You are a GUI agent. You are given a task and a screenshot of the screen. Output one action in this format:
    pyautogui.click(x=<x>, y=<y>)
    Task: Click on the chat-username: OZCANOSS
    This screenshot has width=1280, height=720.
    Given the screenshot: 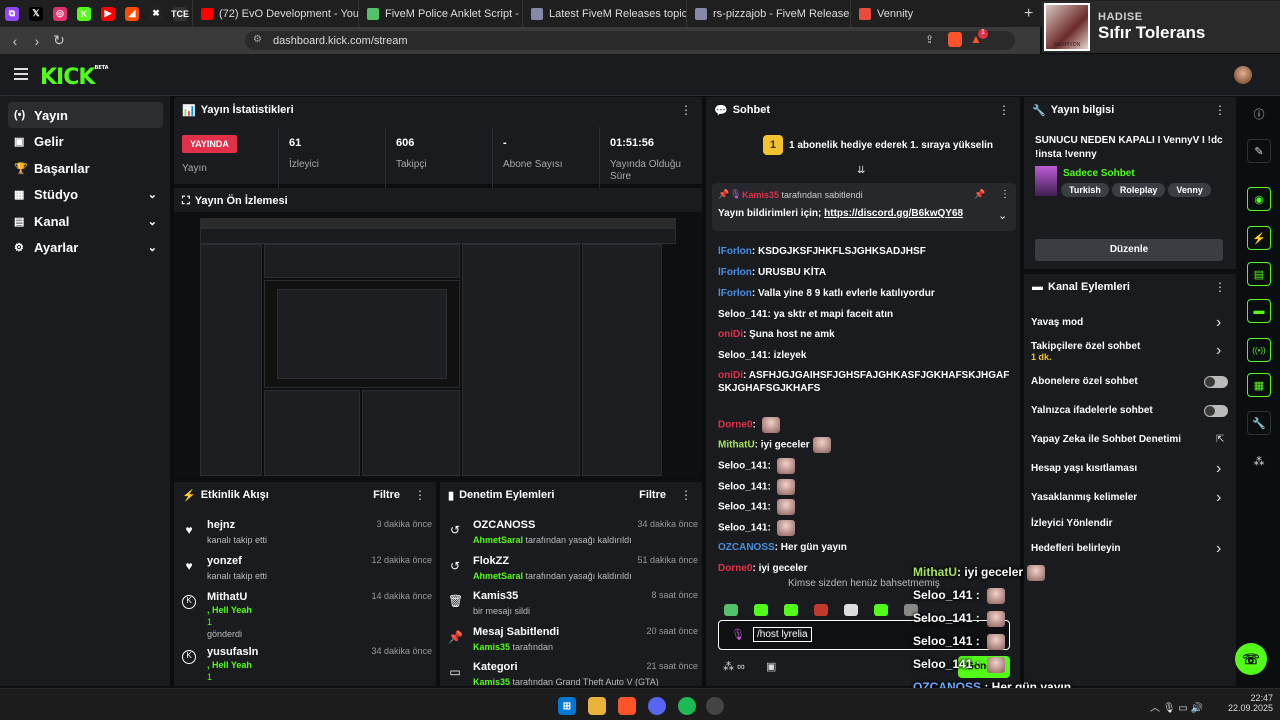 What is the action you would take?
    pyautogui.click(x=746, y=547)
    